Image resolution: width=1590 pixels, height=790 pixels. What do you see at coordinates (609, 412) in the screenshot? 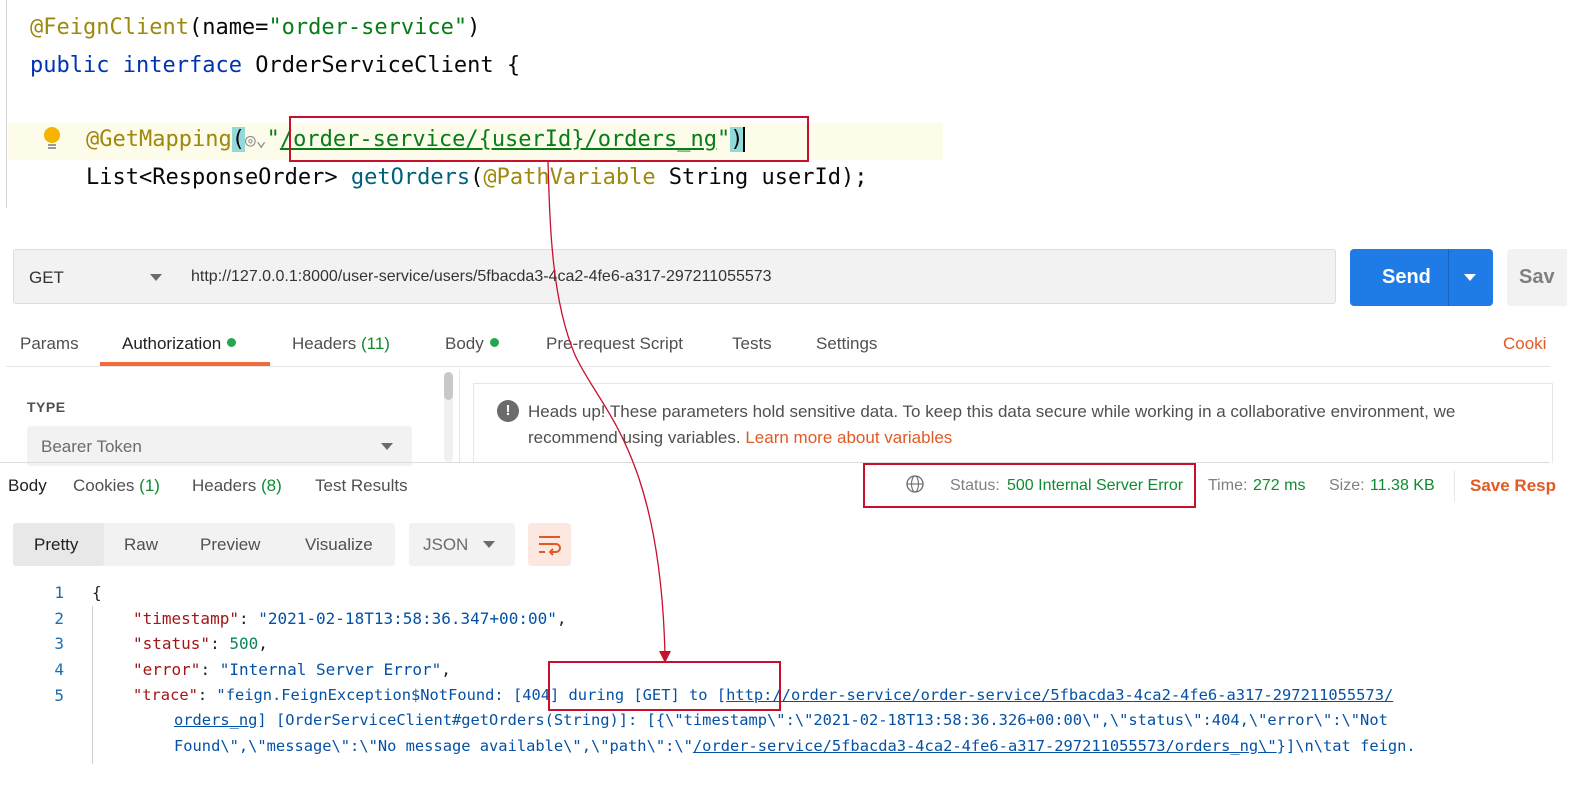
I see `annotation-arrow` at bounding box center [609, 412].